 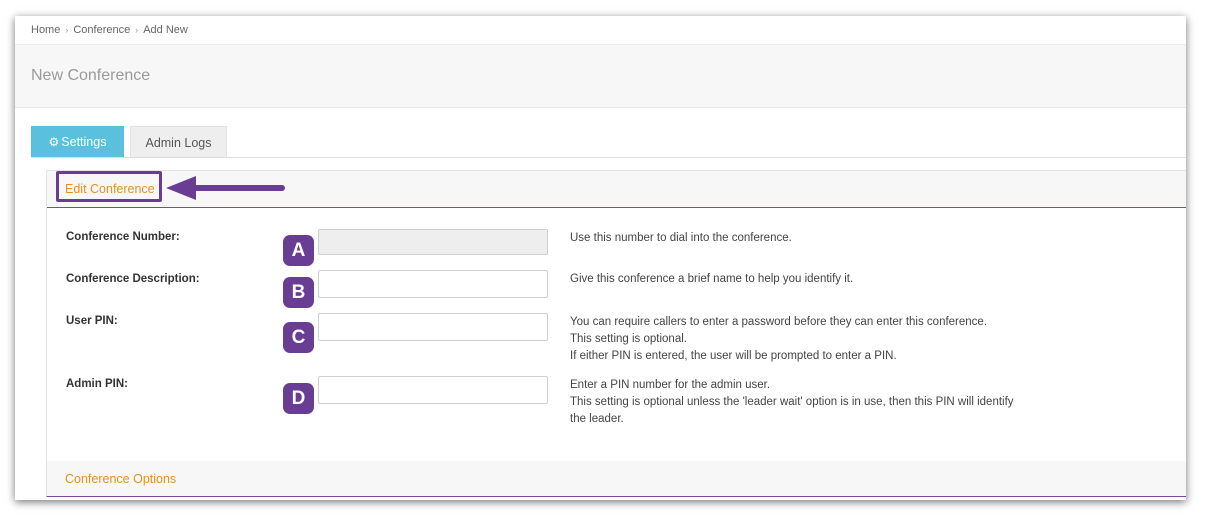 What do you see at coordinates (298, 250) in the screenshot?
I see `annotation-badge-a: A` at bounding box center [298, 250].